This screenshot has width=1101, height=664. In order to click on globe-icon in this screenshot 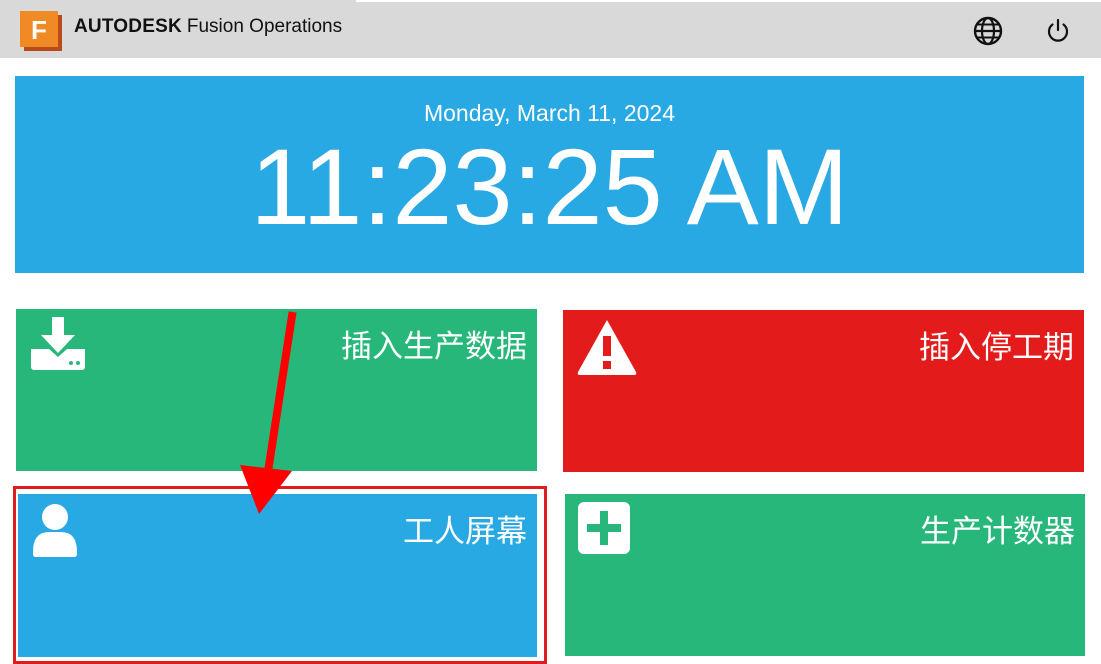, I will do `click(988, 31)`.